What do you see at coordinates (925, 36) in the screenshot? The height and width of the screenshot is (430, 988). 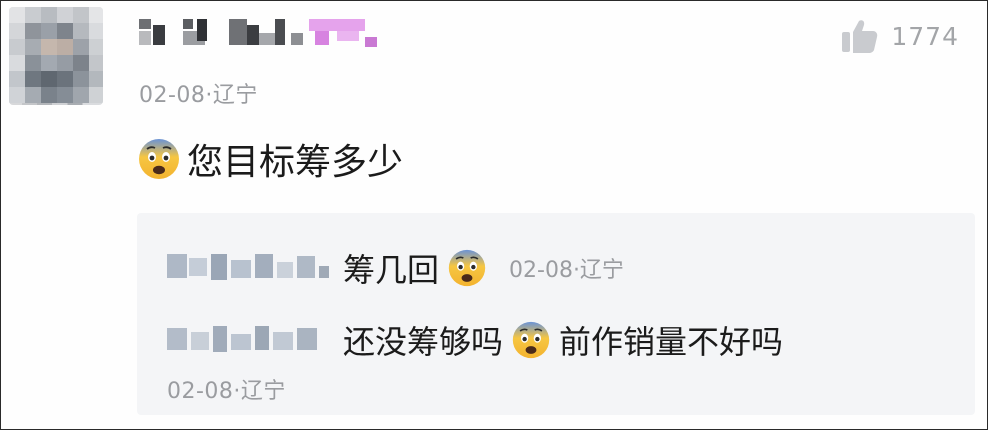 I see `like-count: 1774` at bounding box center [925, 36].